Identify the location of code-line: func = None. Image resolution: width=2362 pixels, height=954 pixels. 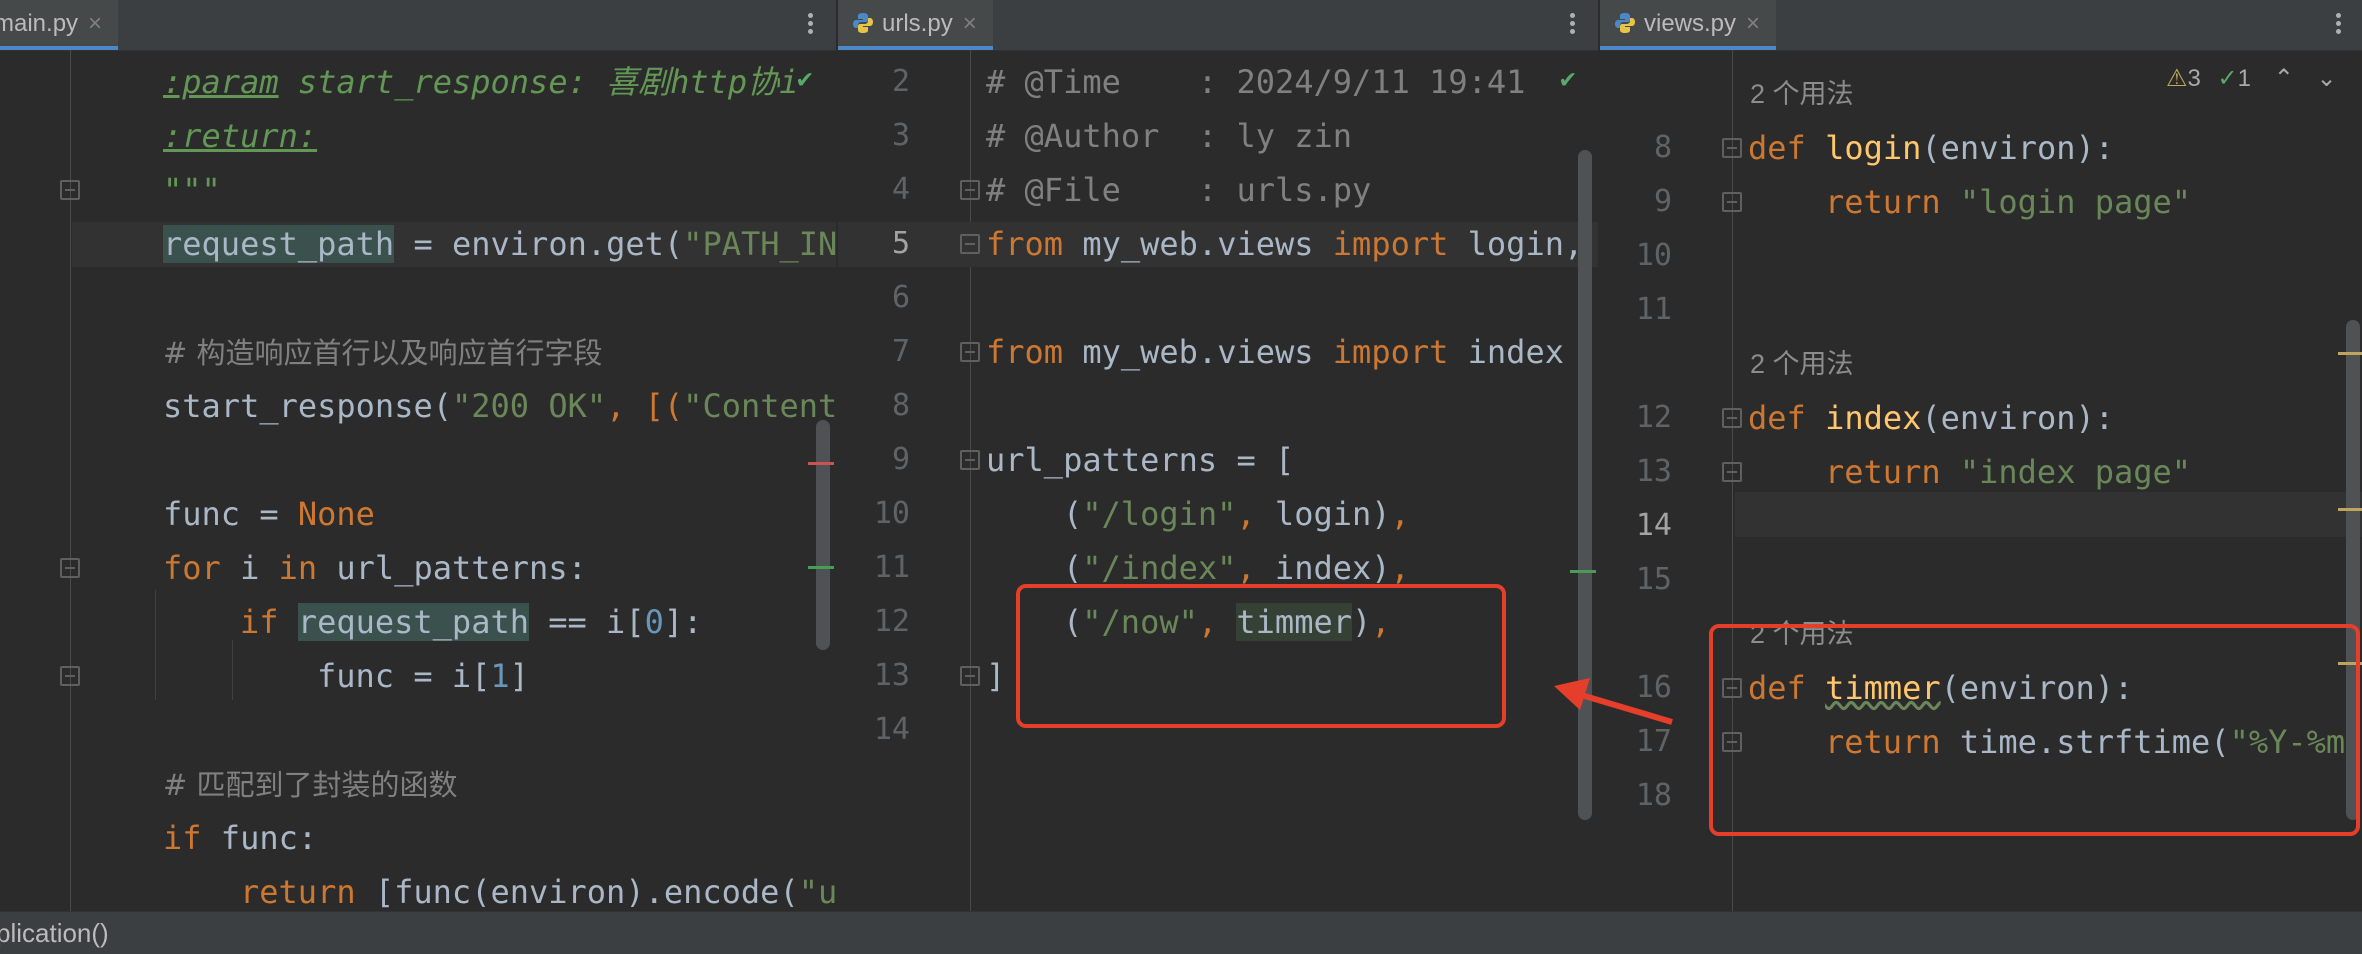
(269, 514).